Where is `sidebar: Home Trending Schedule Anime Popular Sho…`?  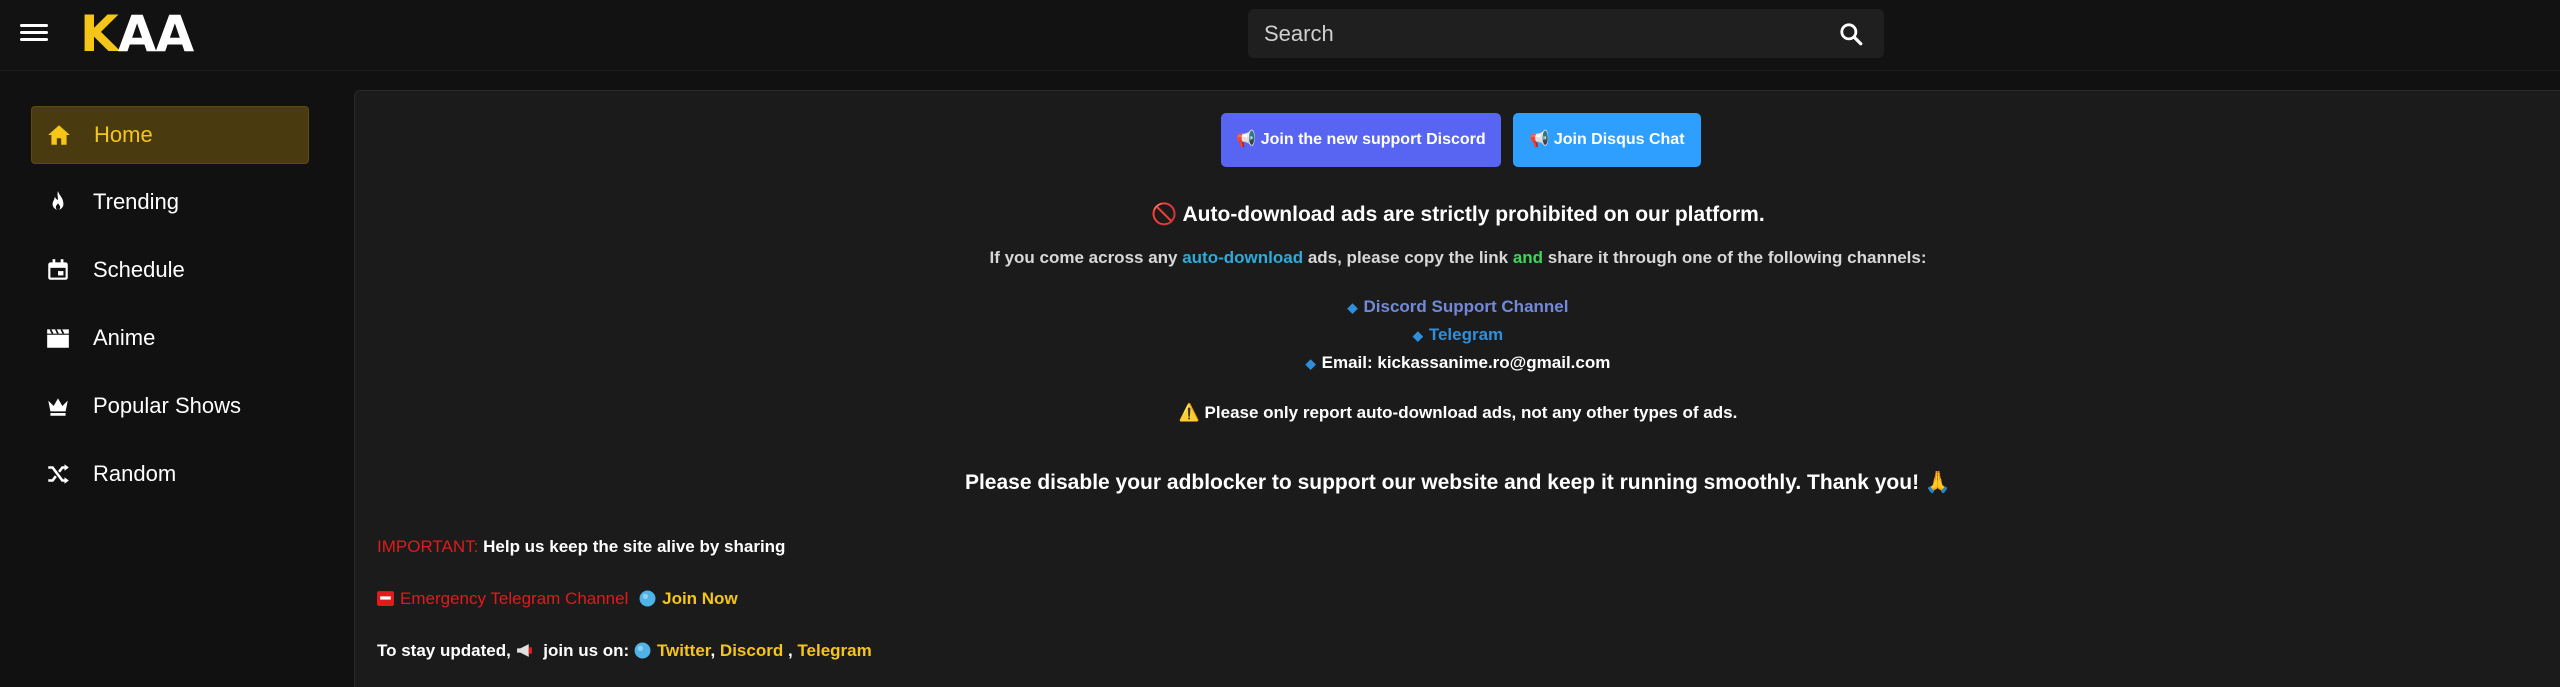 sidebar: Home Trending Schedule Anime Popular Sho… is located at coordinates (170, 378).